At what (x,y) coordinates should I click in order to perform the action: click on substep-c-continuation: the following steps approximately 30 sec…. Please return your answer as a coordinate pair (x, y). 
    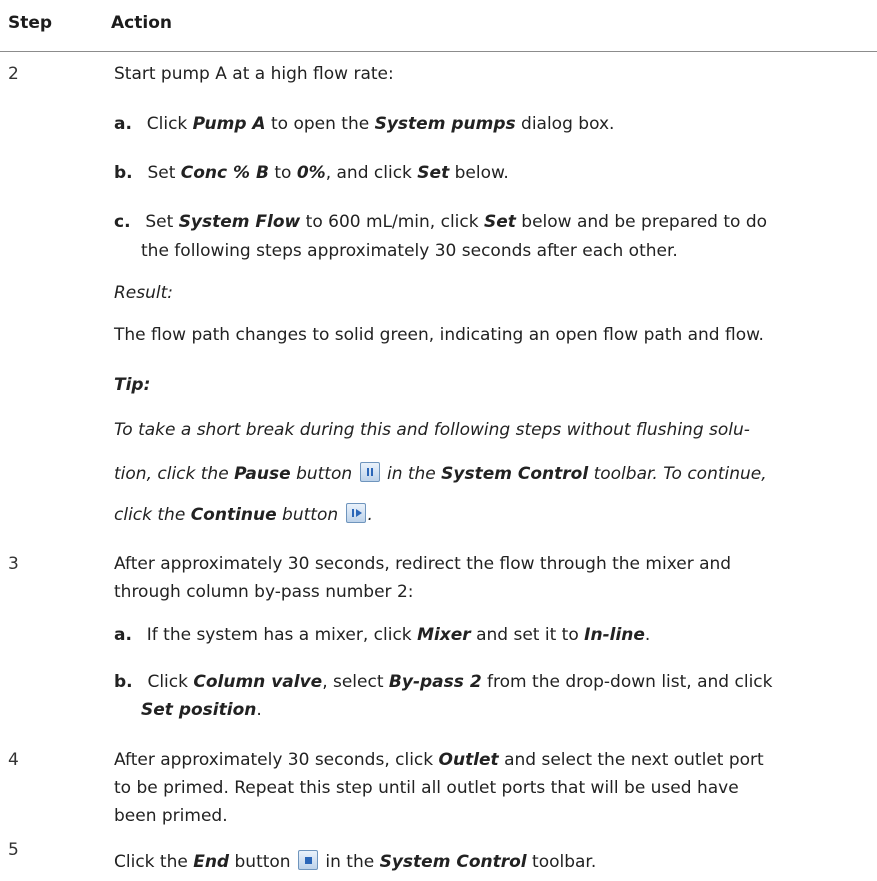
    Looking at the image, I should click on (409, 251).